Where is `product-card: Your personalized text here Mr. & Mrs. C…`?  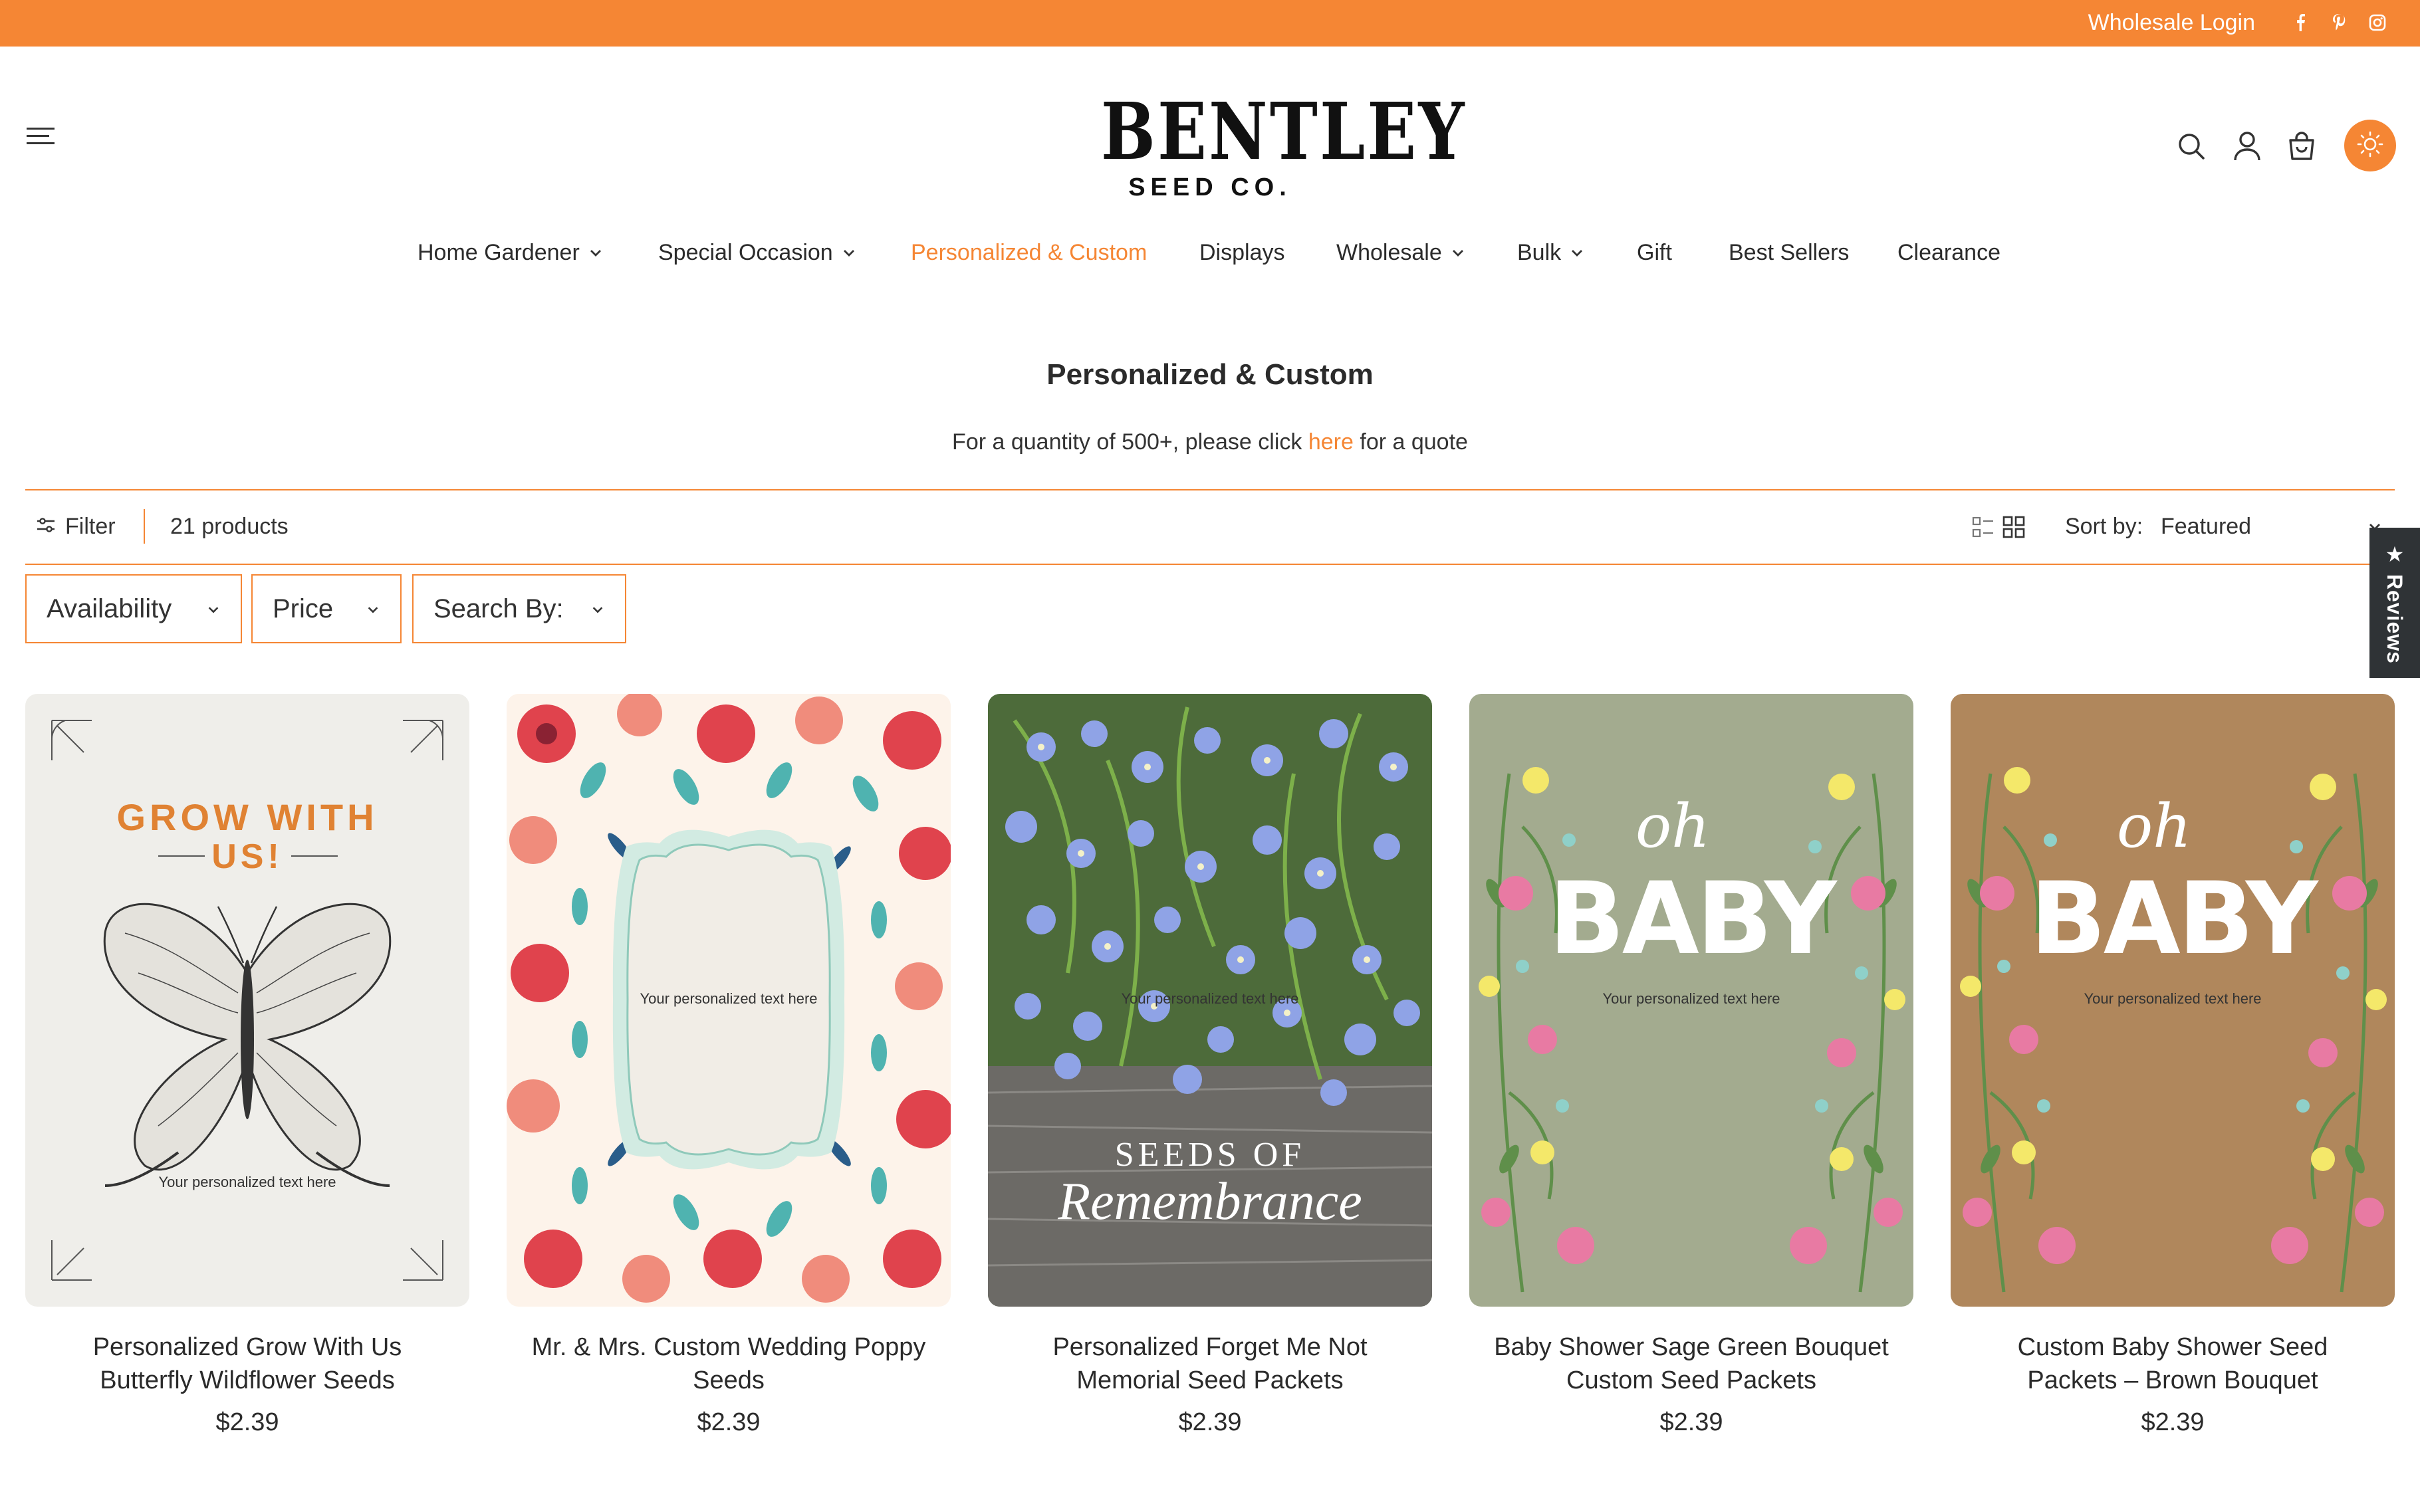 product-card: Your personalized text here Mr. & Mrs. C… is located at coordinates (729, 1066).